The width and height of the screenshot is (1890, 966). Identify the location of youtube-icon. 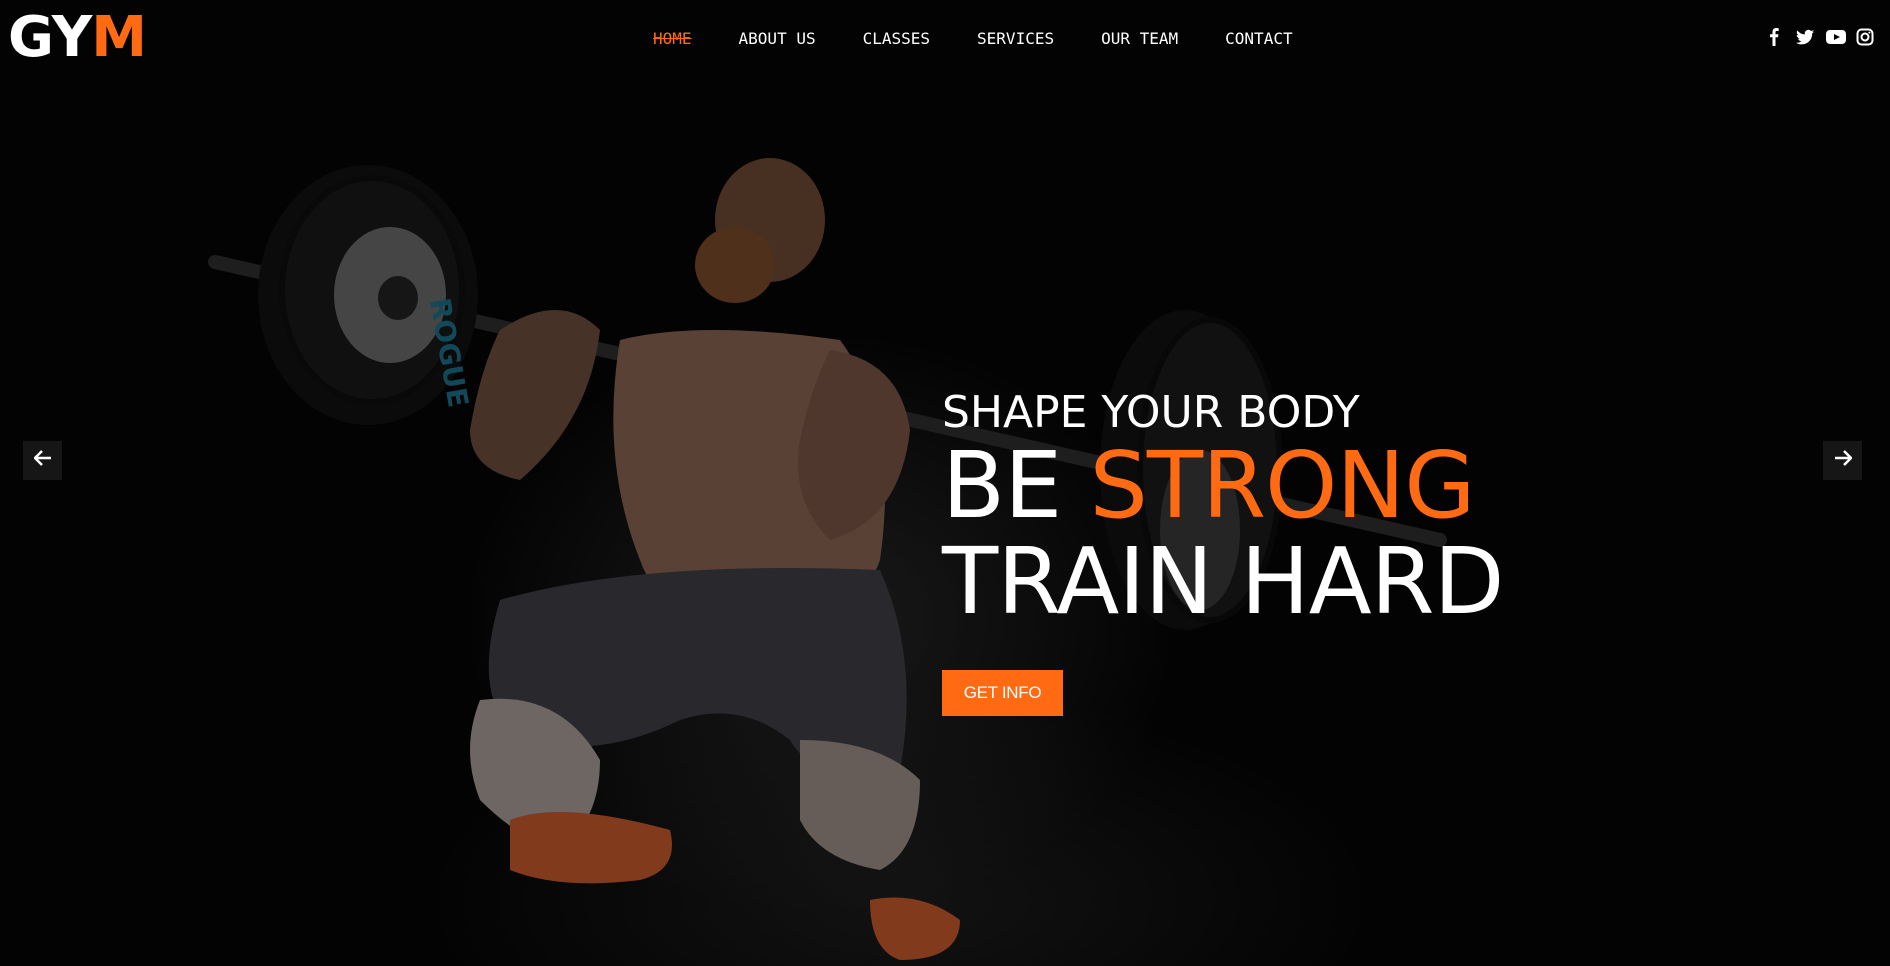
(1836, 37).